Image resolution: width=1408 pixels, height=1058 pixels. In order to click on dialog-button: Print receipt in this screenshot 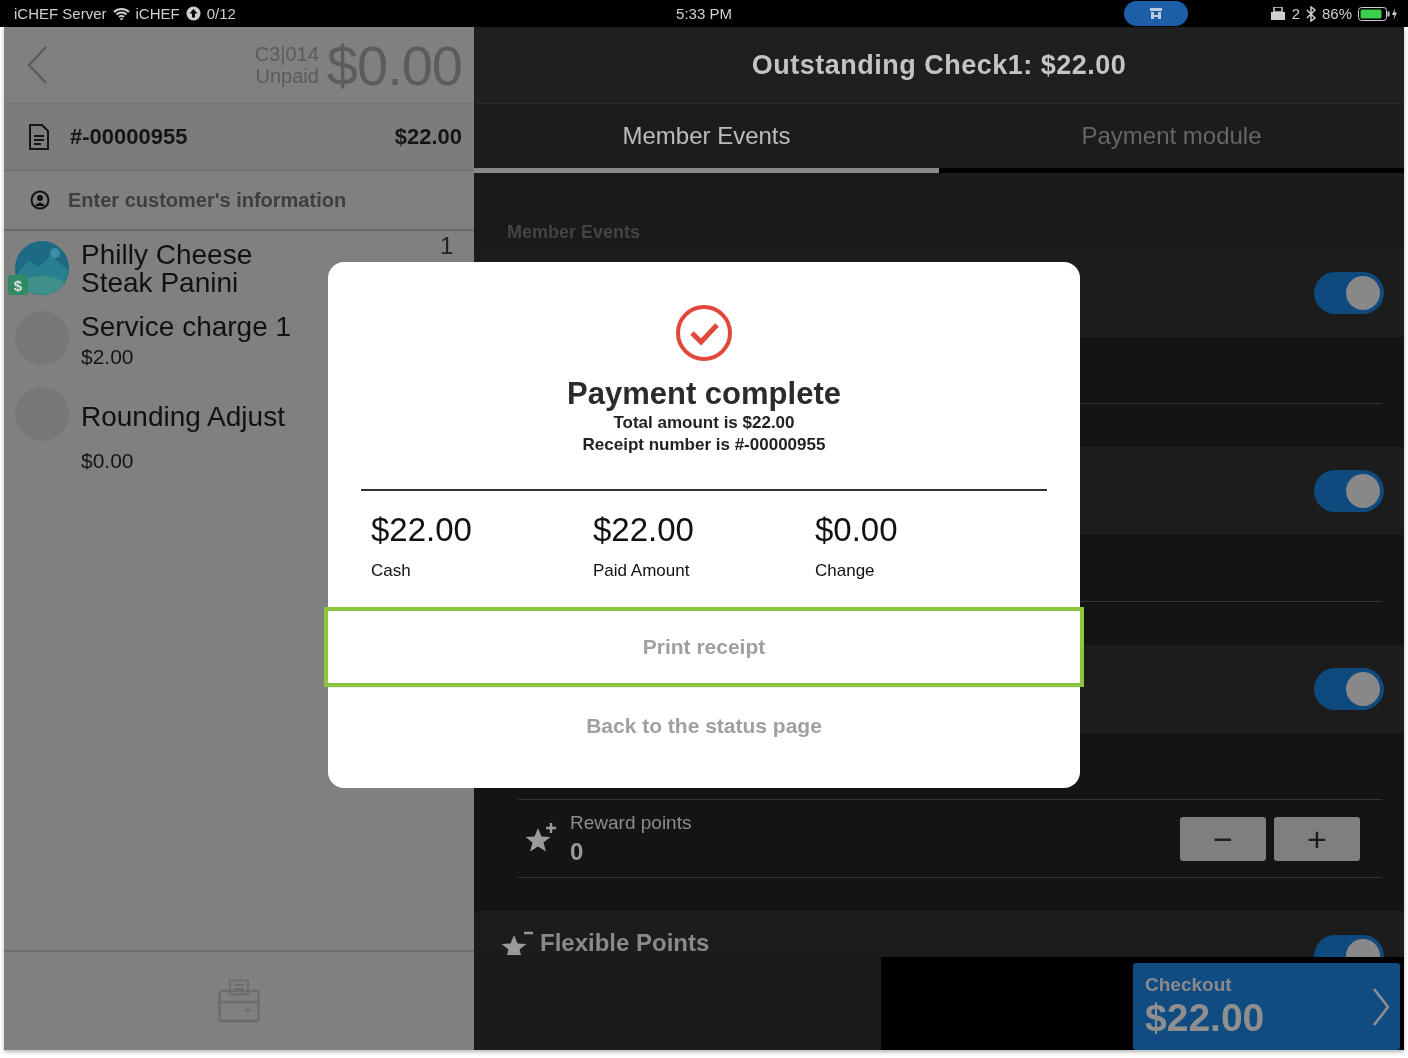, I will do `click(704, 647)`.